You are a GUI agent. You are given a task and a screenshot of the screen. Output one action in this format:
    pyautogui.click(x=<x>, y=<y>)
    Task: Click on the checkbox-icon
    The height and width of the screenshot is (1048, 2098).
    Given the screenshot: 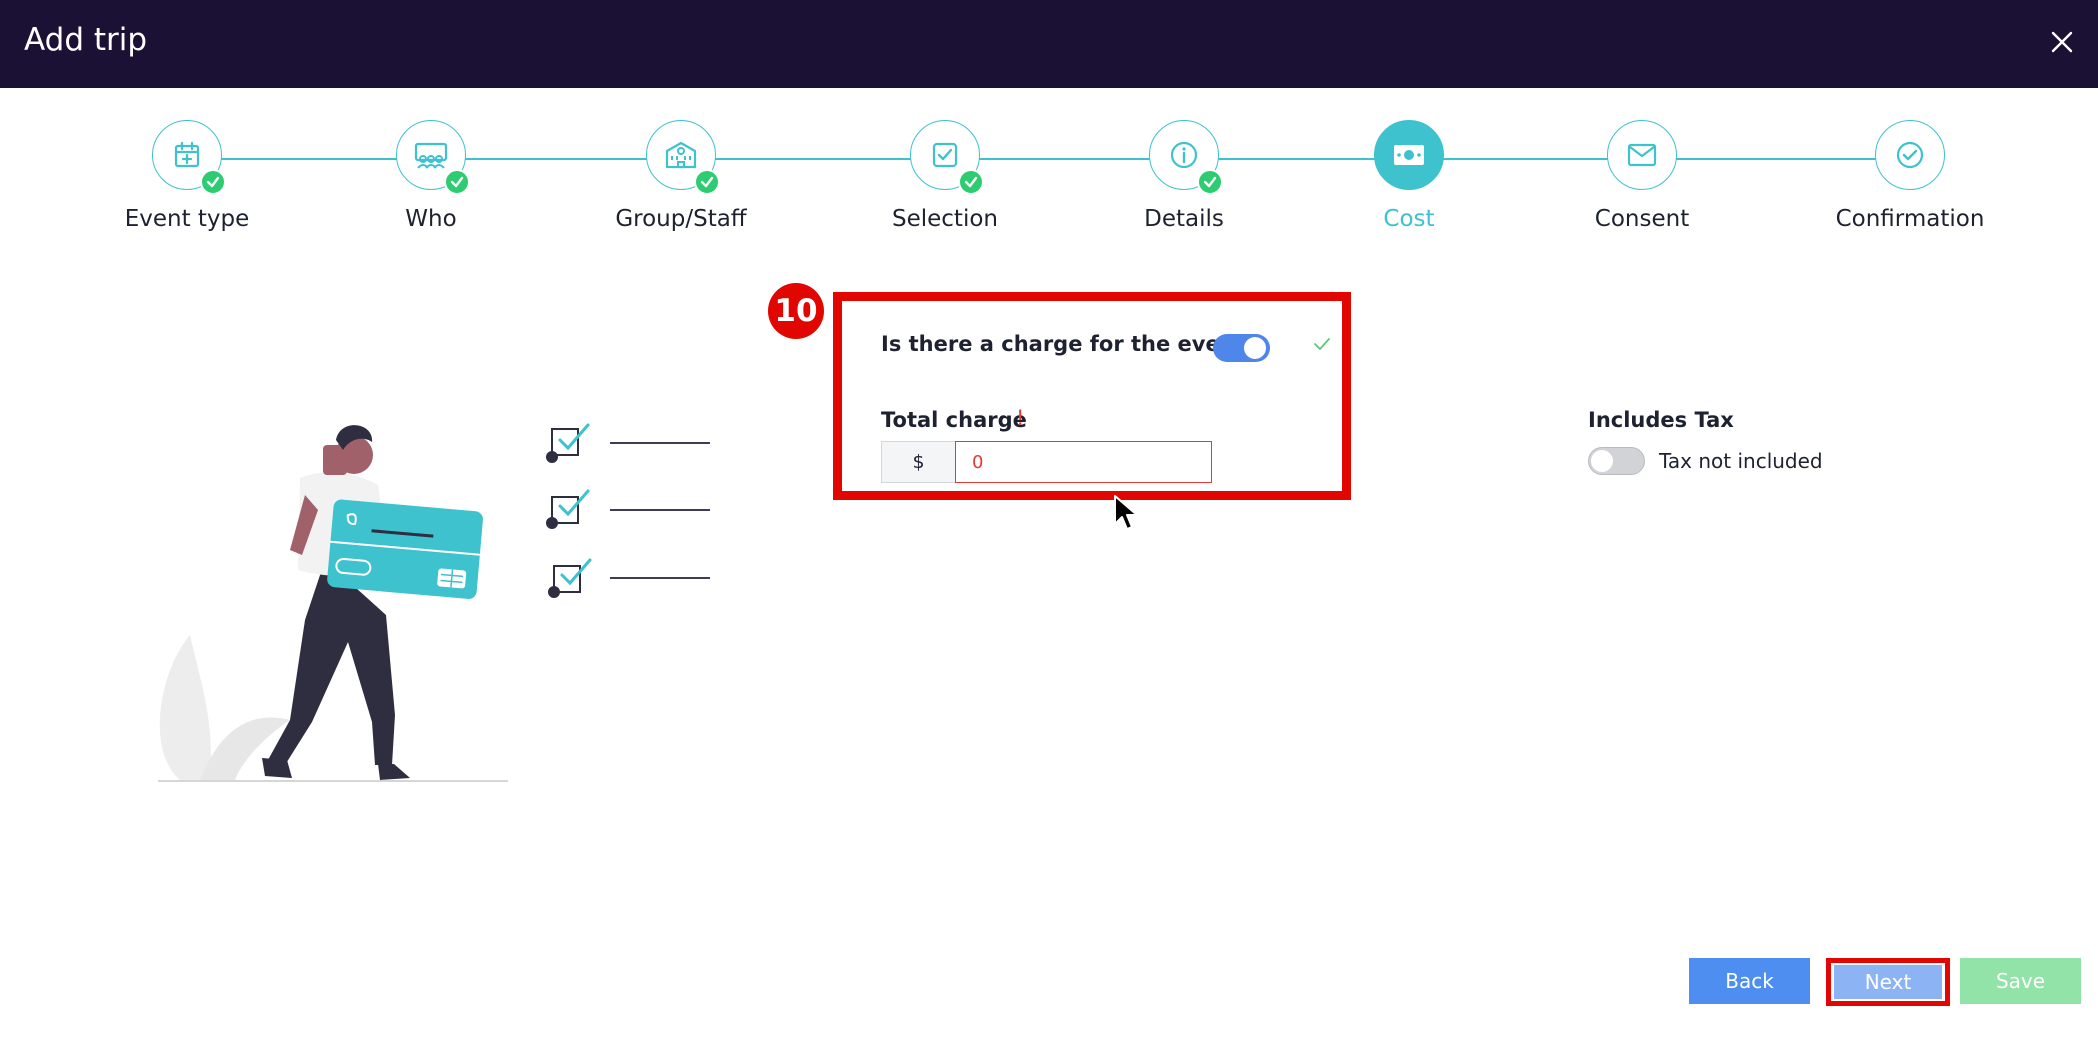 What is the action you would take?
    pyautogui.click(x=945, y=155)
    